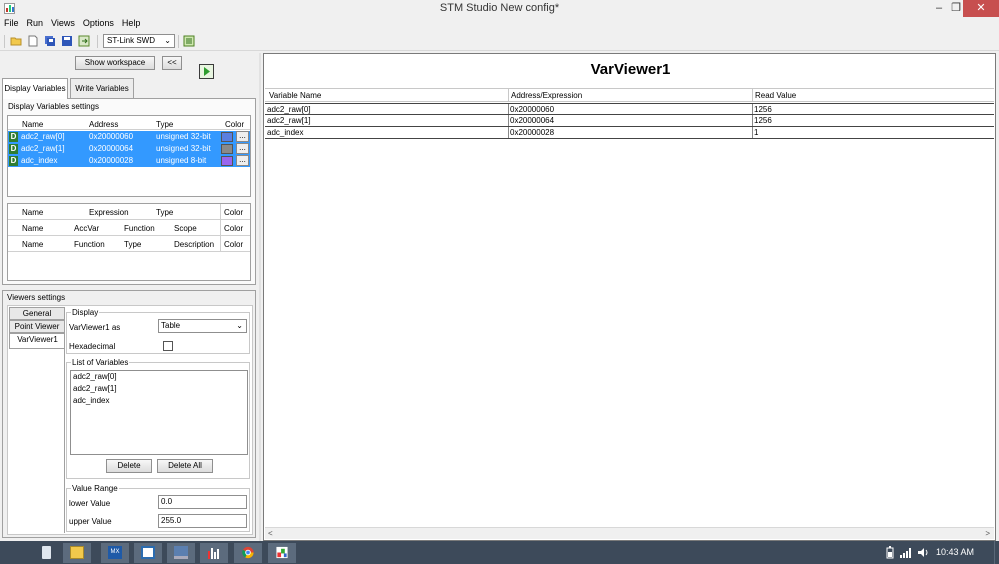 The height and width of the screenshot is (564, 999). What do you see at coordinates (102, 88) in the screenshot?
I see `tab-write-variables: Write Variables` at bounding box center [102, 88].